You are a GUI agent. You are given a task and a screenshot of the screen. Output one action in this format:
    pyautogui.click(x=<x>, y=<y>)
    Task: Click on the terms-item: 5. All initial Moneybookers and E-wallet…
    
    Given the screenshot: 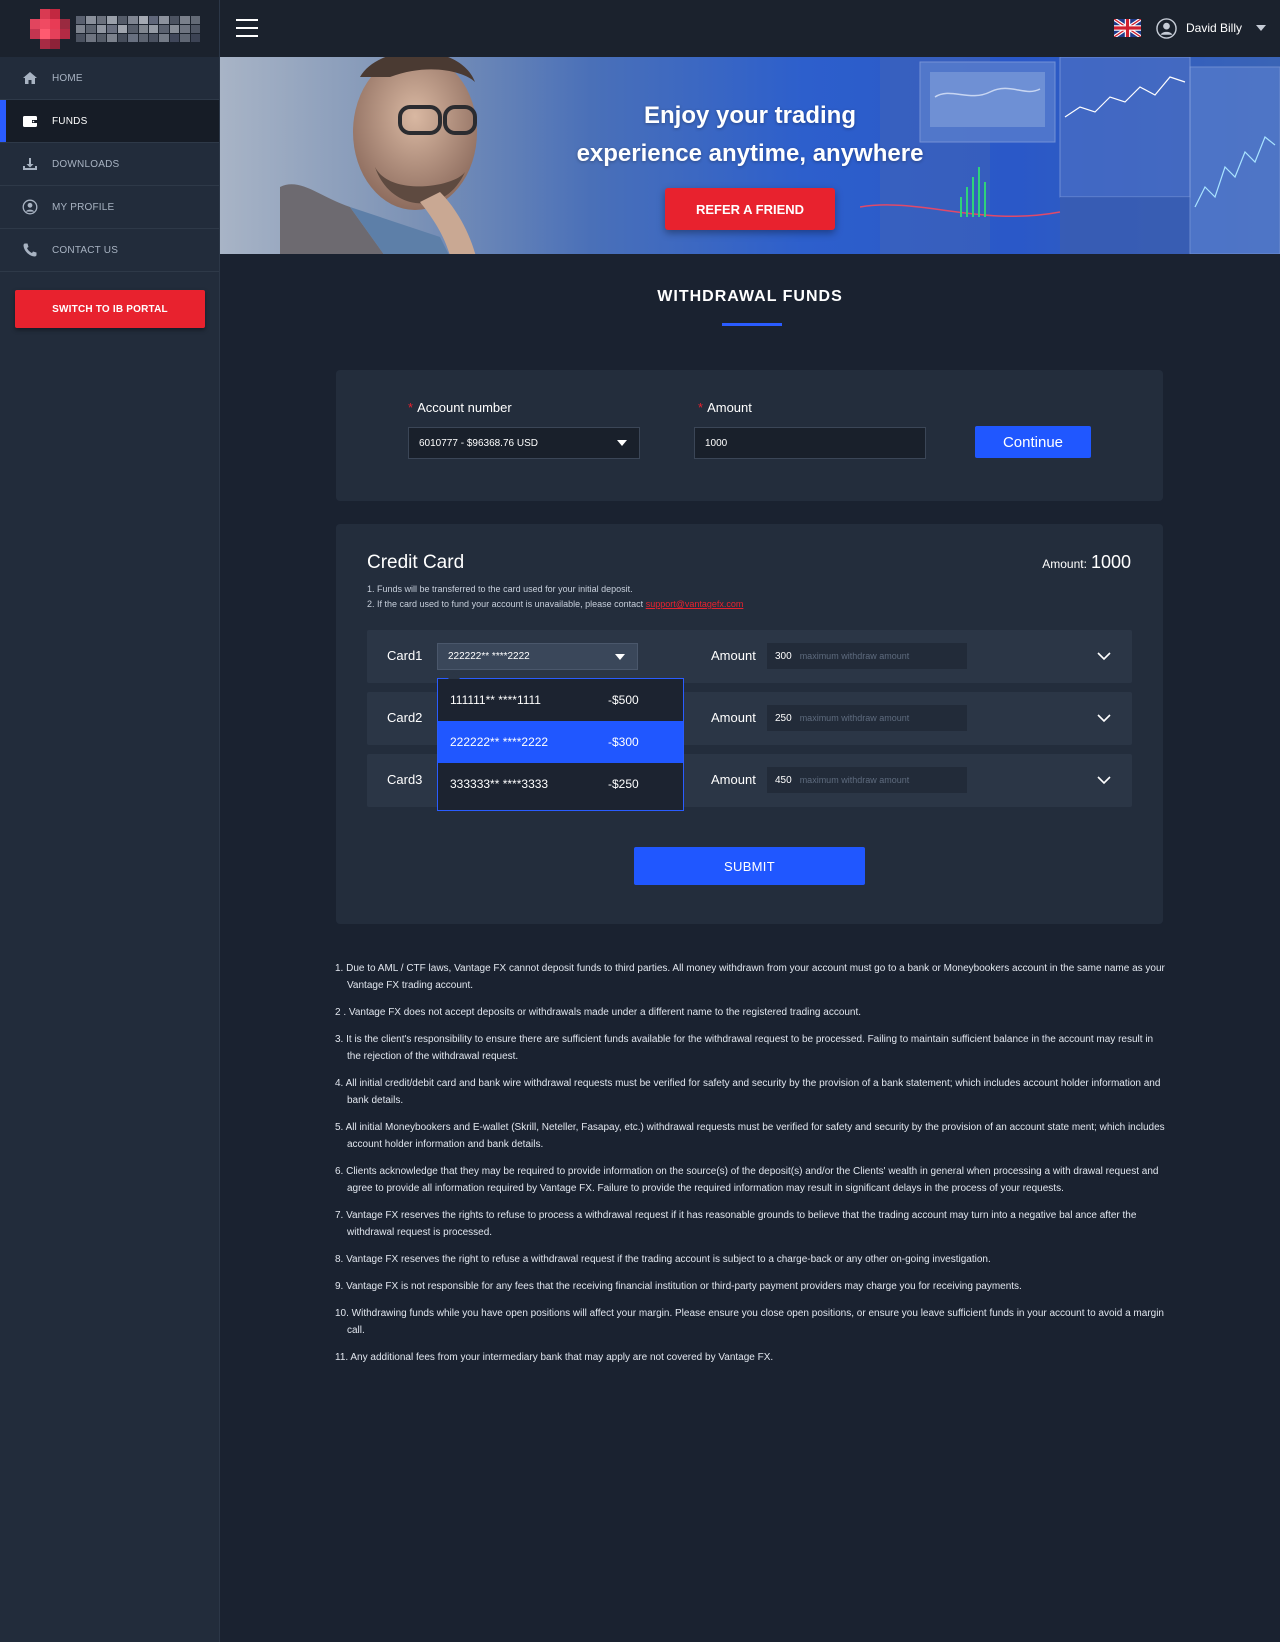 What is the action you would take?
    pyautogui.click(x=750, y=1136)
    